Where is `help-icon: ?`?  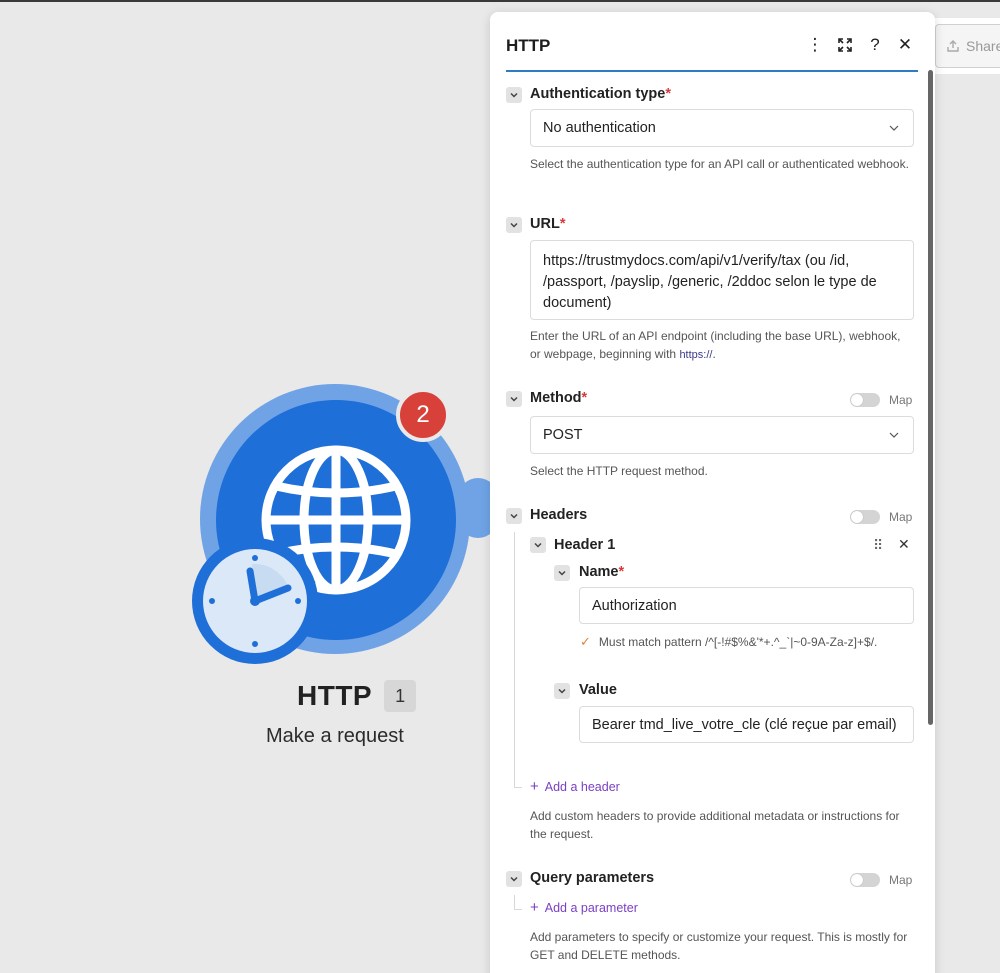 help-icon: ? is located at coordinates (875, 45).